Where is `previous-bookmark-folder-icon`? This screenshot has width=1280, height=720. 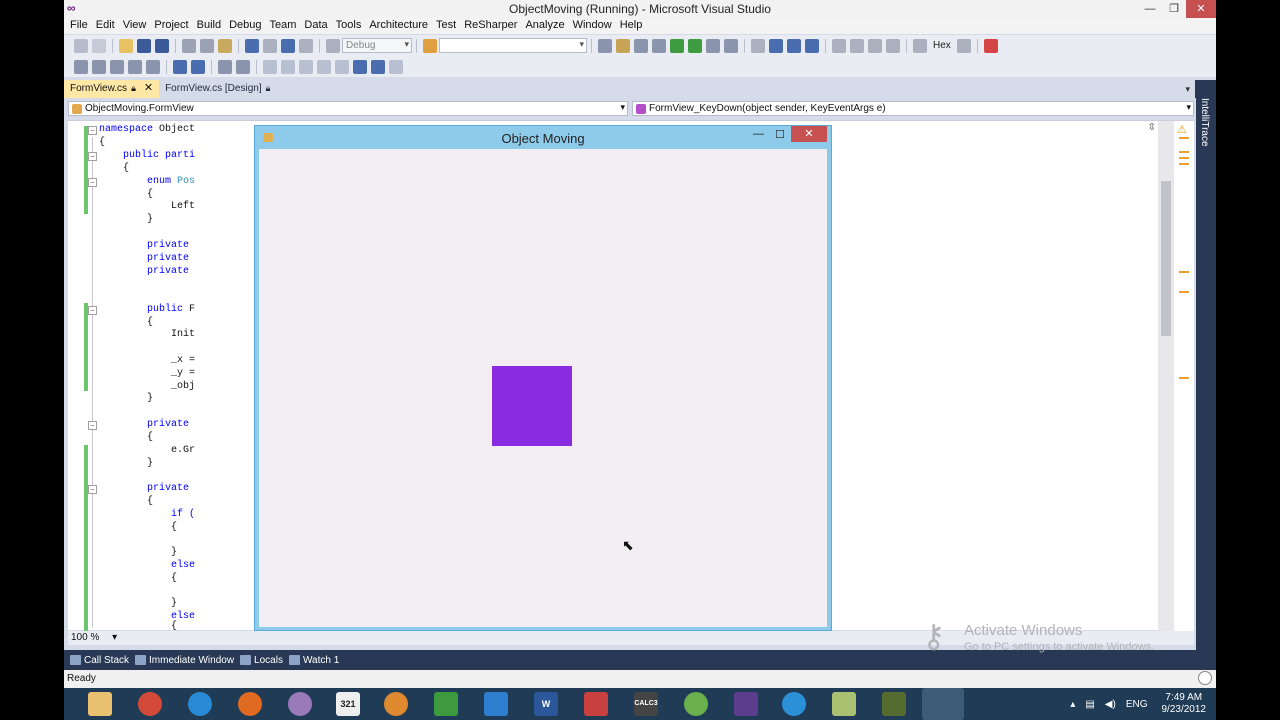 previous-bookmark-folder-icon is located at coordinates (324, 66).